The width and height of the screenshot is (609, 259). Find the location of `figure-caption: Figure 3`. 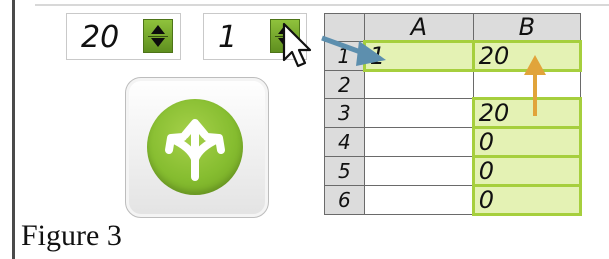

figure-caption: Figure 3 is located at coordinates (71, 235).